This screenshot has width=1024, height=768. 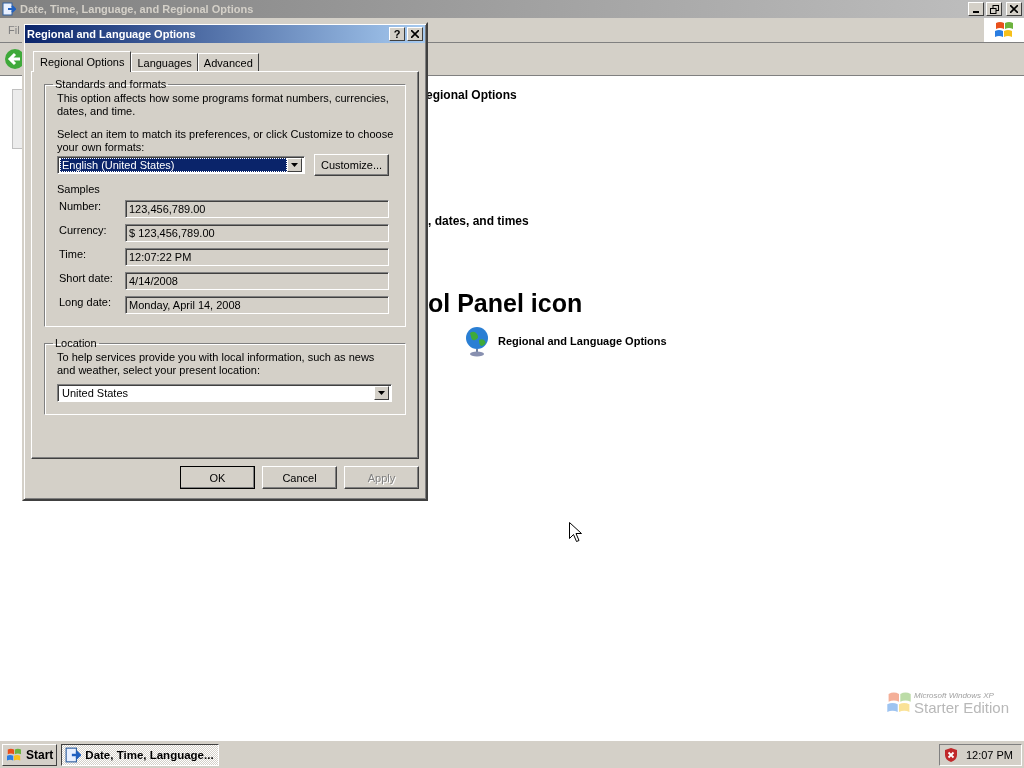 What do you see at coordinates (950, 754) in the screenshot?
I see `shield-icon` at bounding box center [950, 754].